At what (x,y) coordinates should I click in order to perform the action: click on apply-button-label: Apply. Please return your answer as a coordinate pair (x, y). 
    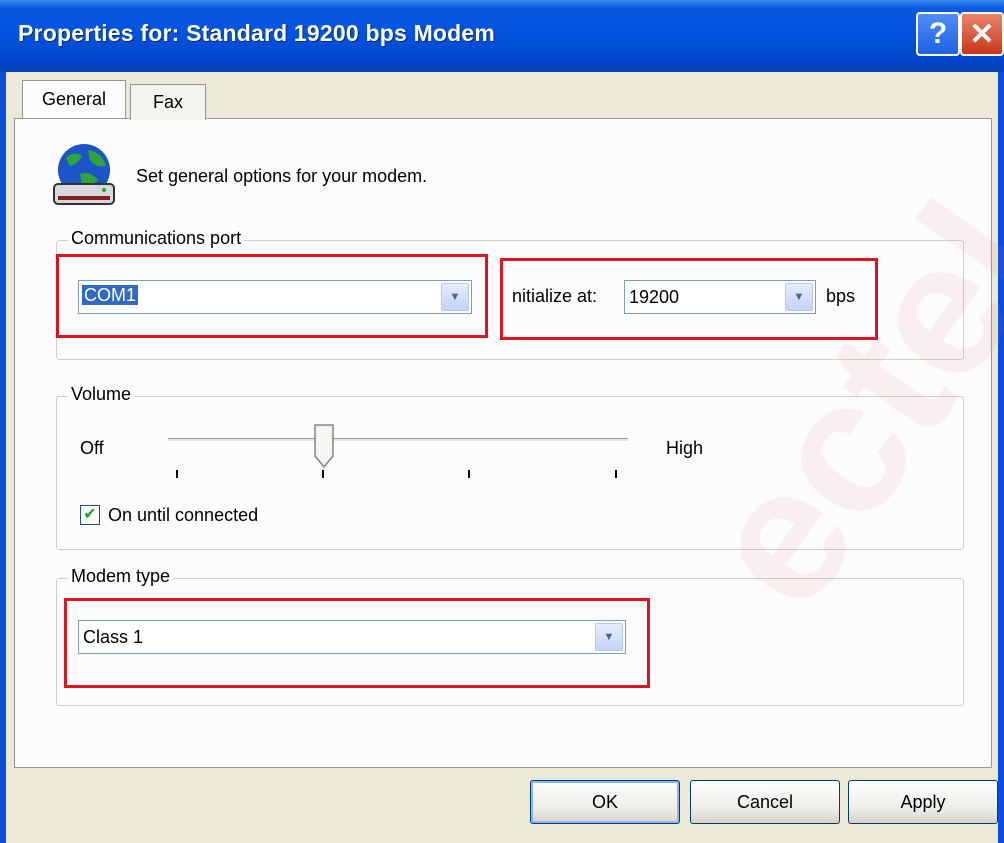
    Looking at the image, I should click on (923, 801).